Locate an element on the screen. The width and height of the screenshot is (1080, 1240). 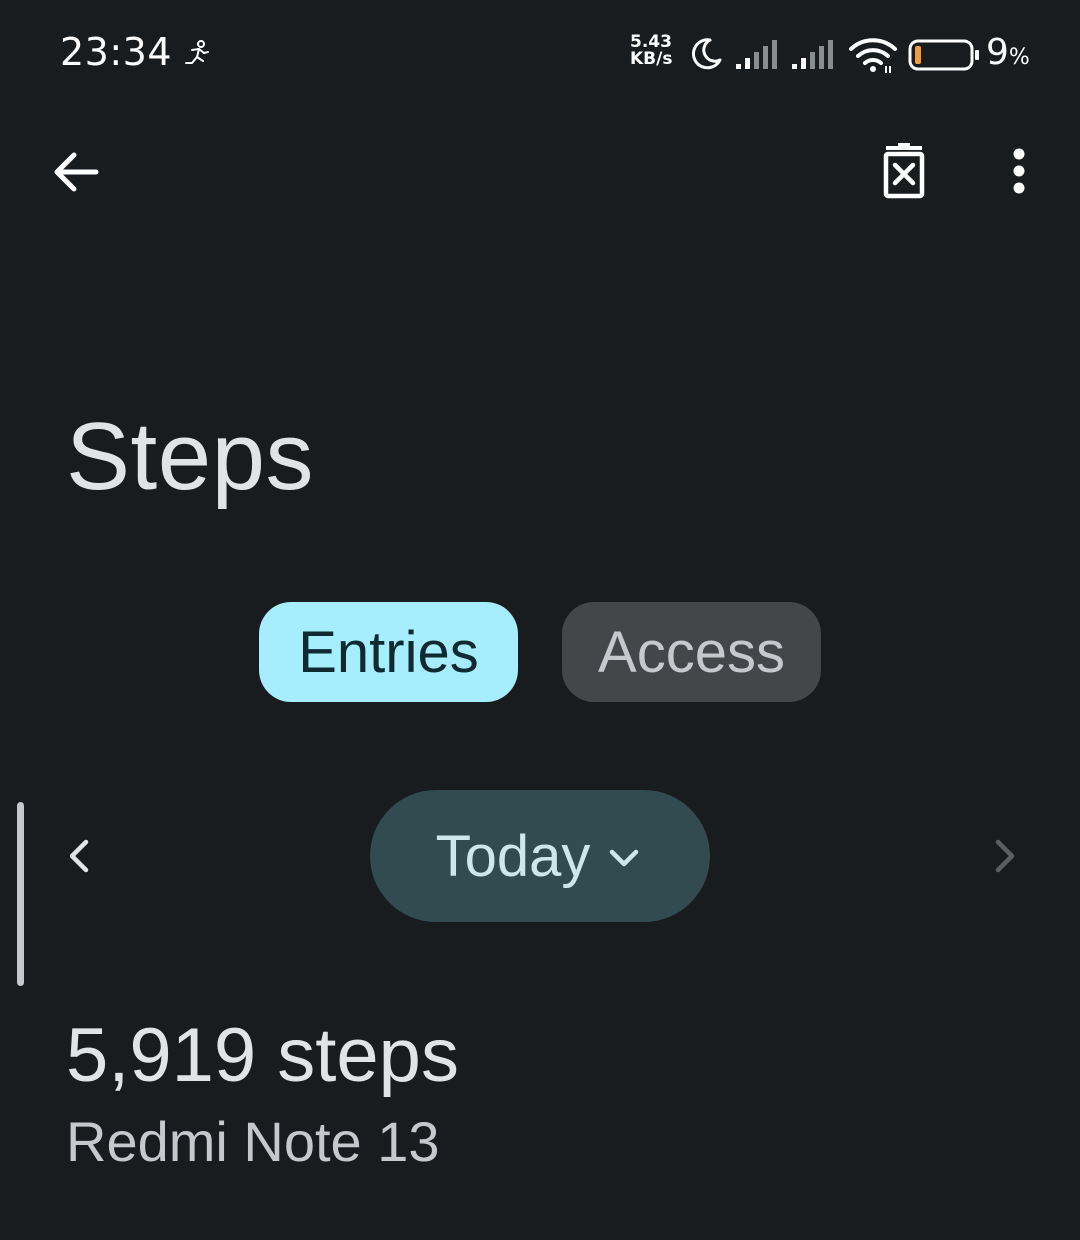
more-vert-icon is located at coordinates (1019, 171).